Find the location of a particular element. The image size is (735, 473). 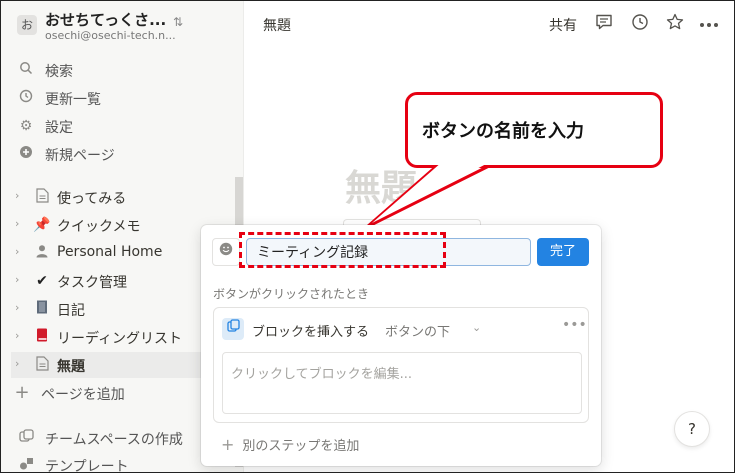

clock-icon is located at coordinates (26, 98).